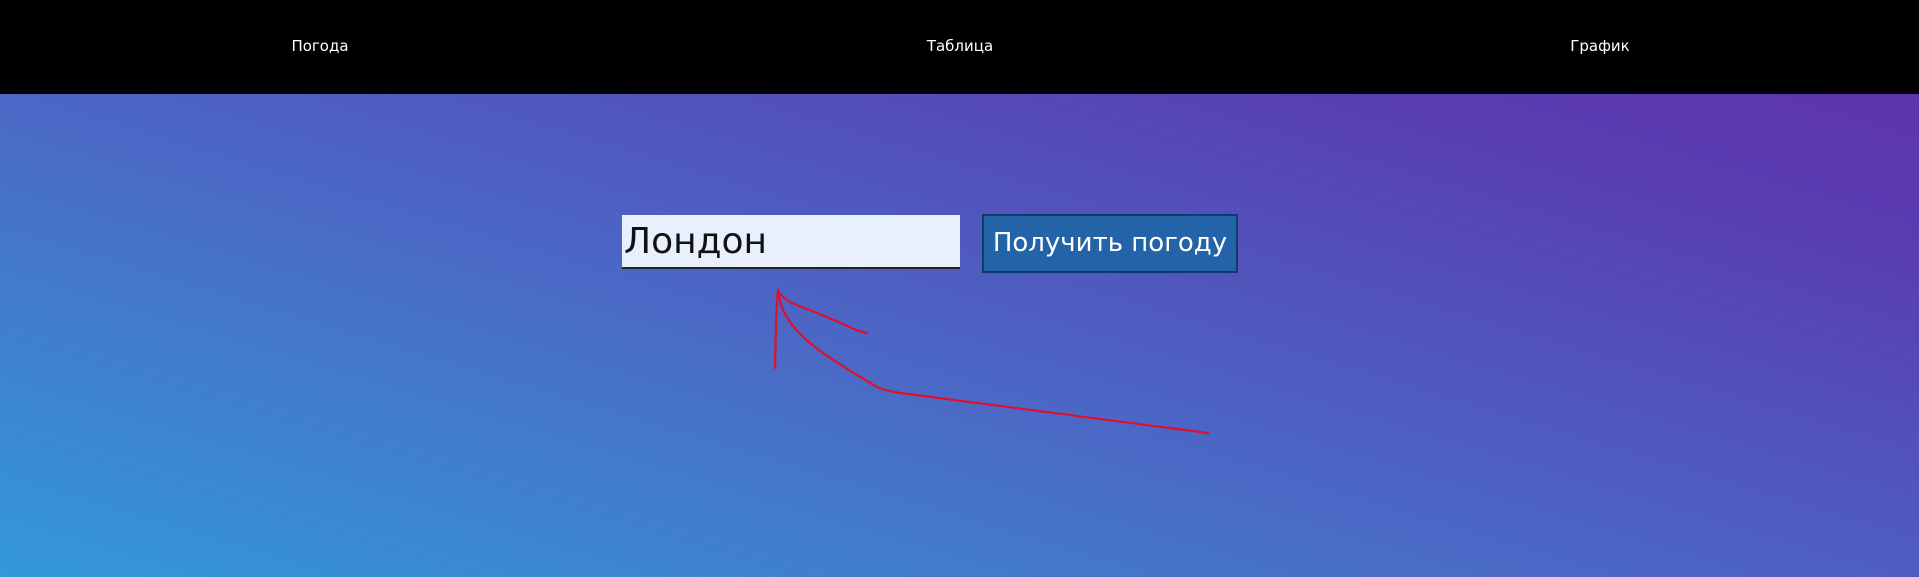 This screenshot has height=577, width=1919. Describe the element at coordinates (822, 311) in the screenshot. I see `arrow-head-right` at that location.